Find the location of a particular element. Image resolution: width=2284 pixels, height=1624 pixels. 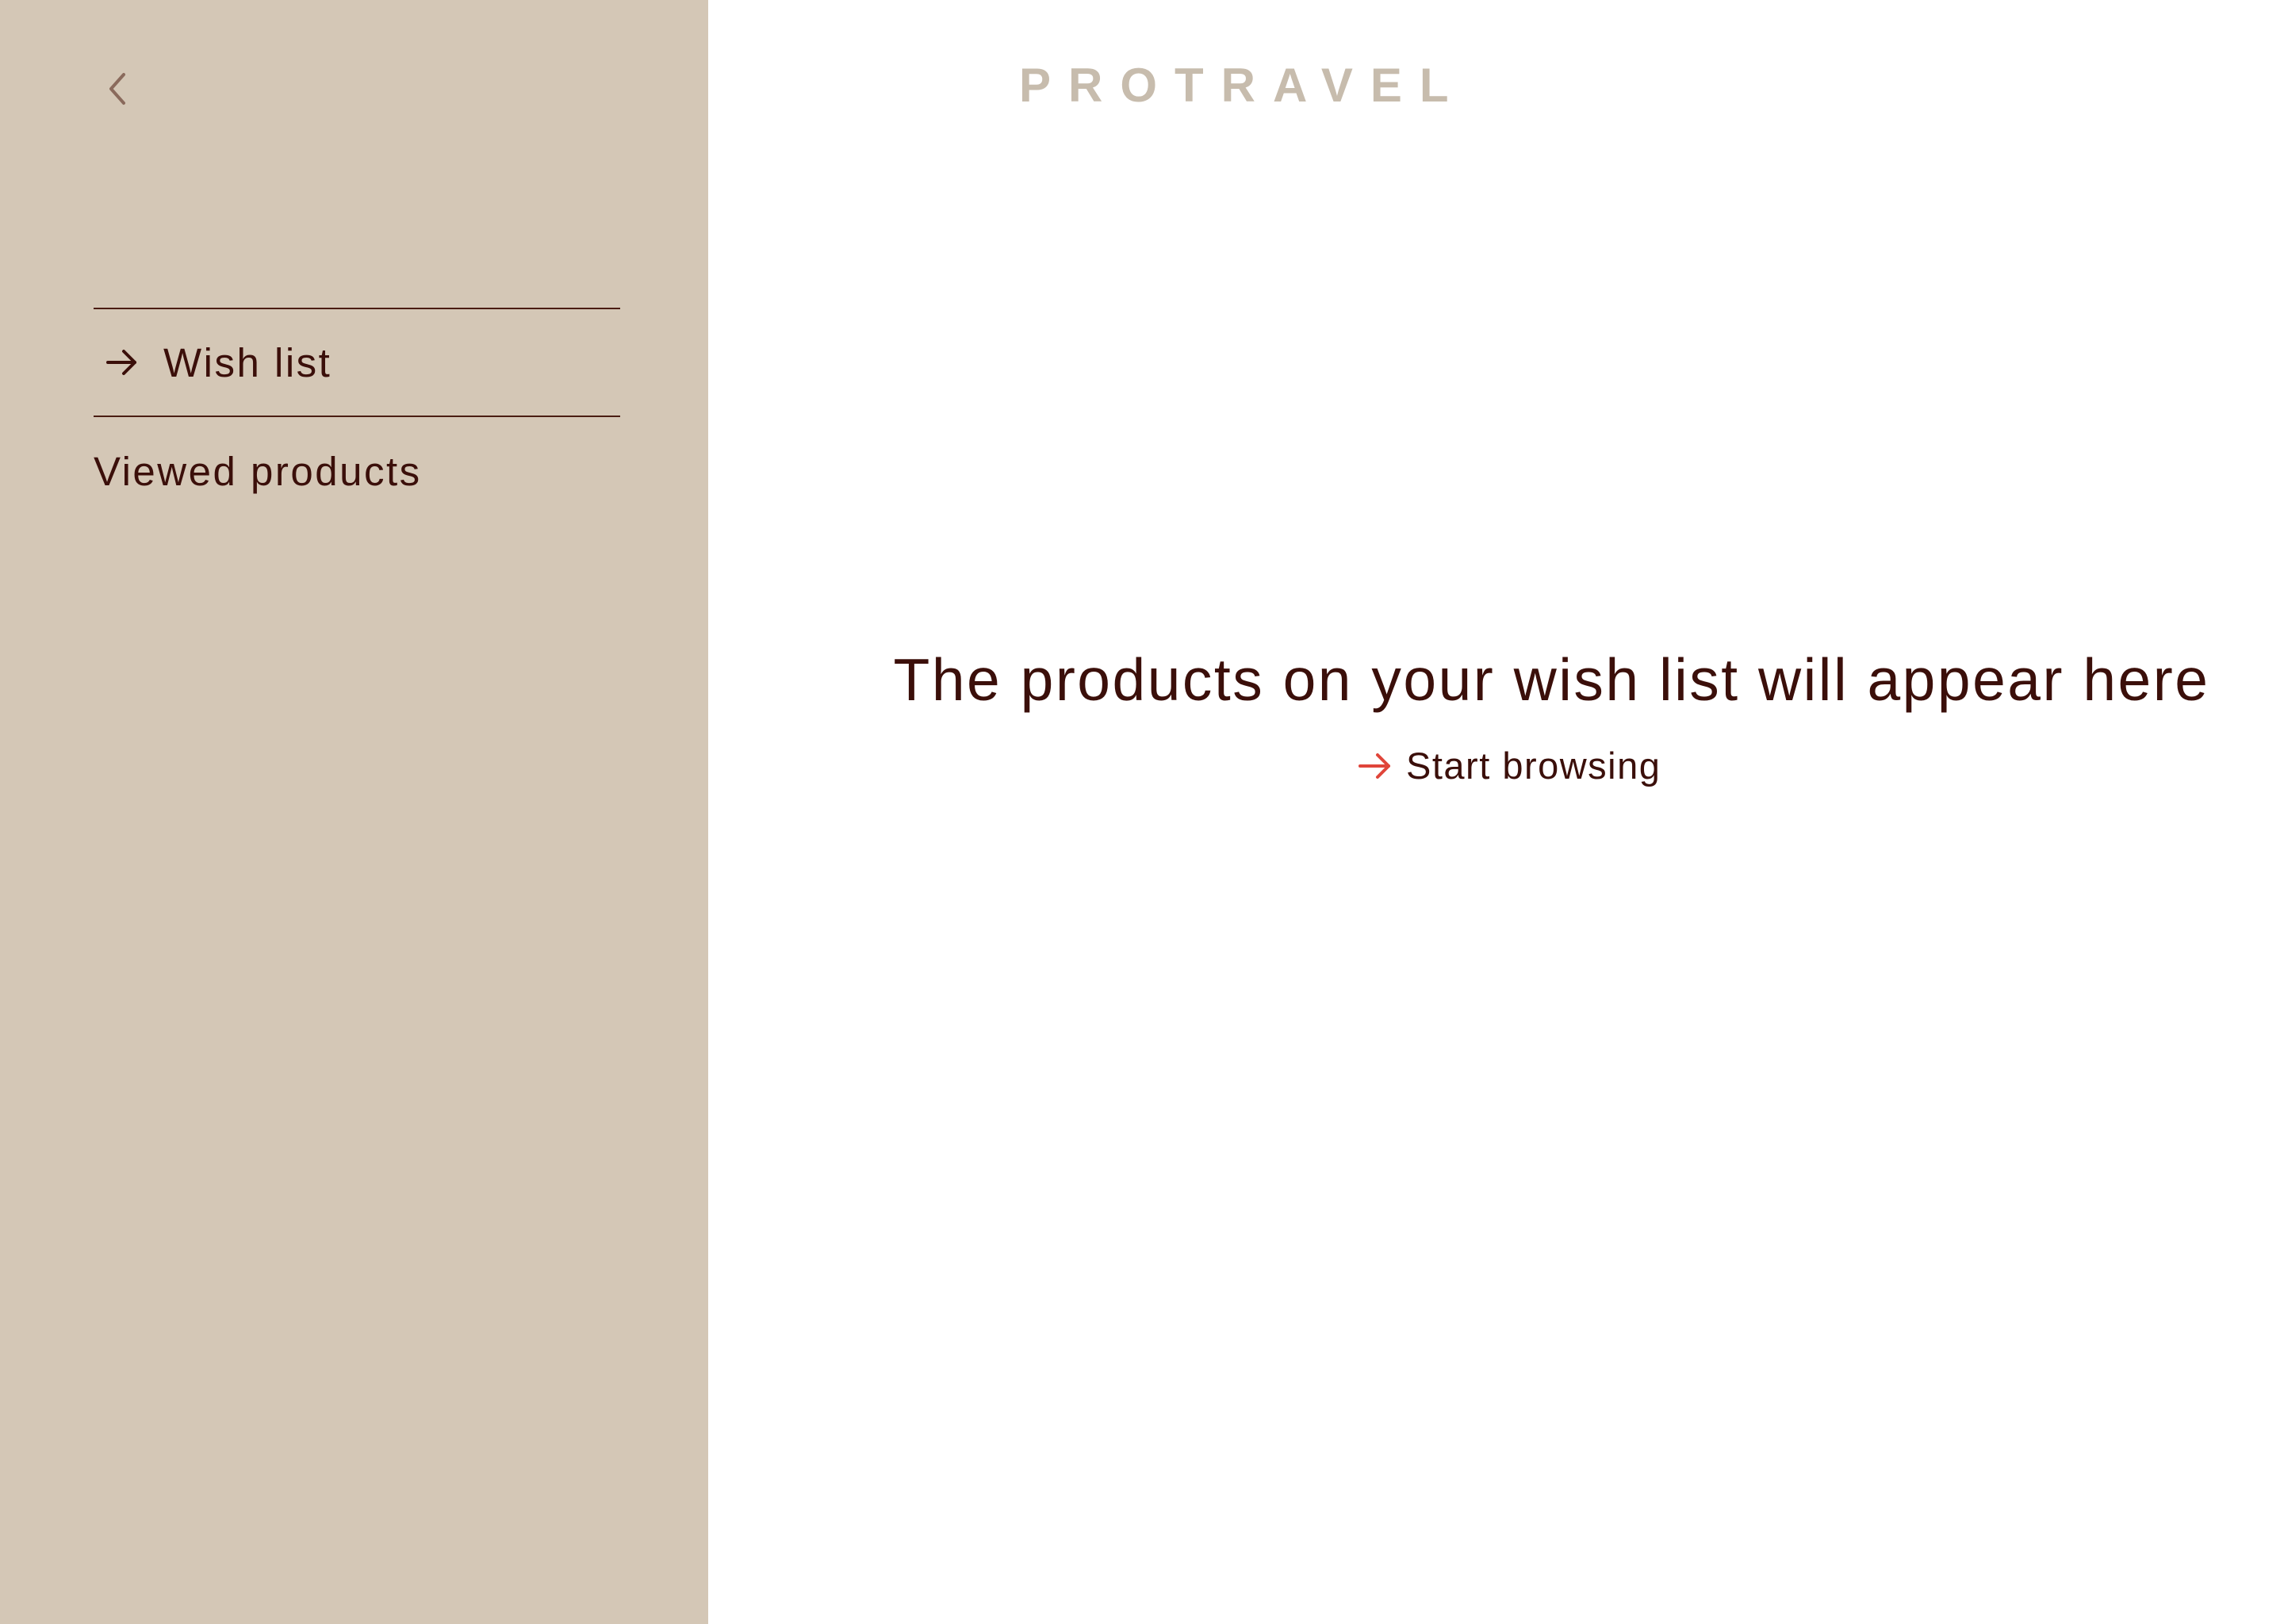

back-button is located at coordinates (119, 88).